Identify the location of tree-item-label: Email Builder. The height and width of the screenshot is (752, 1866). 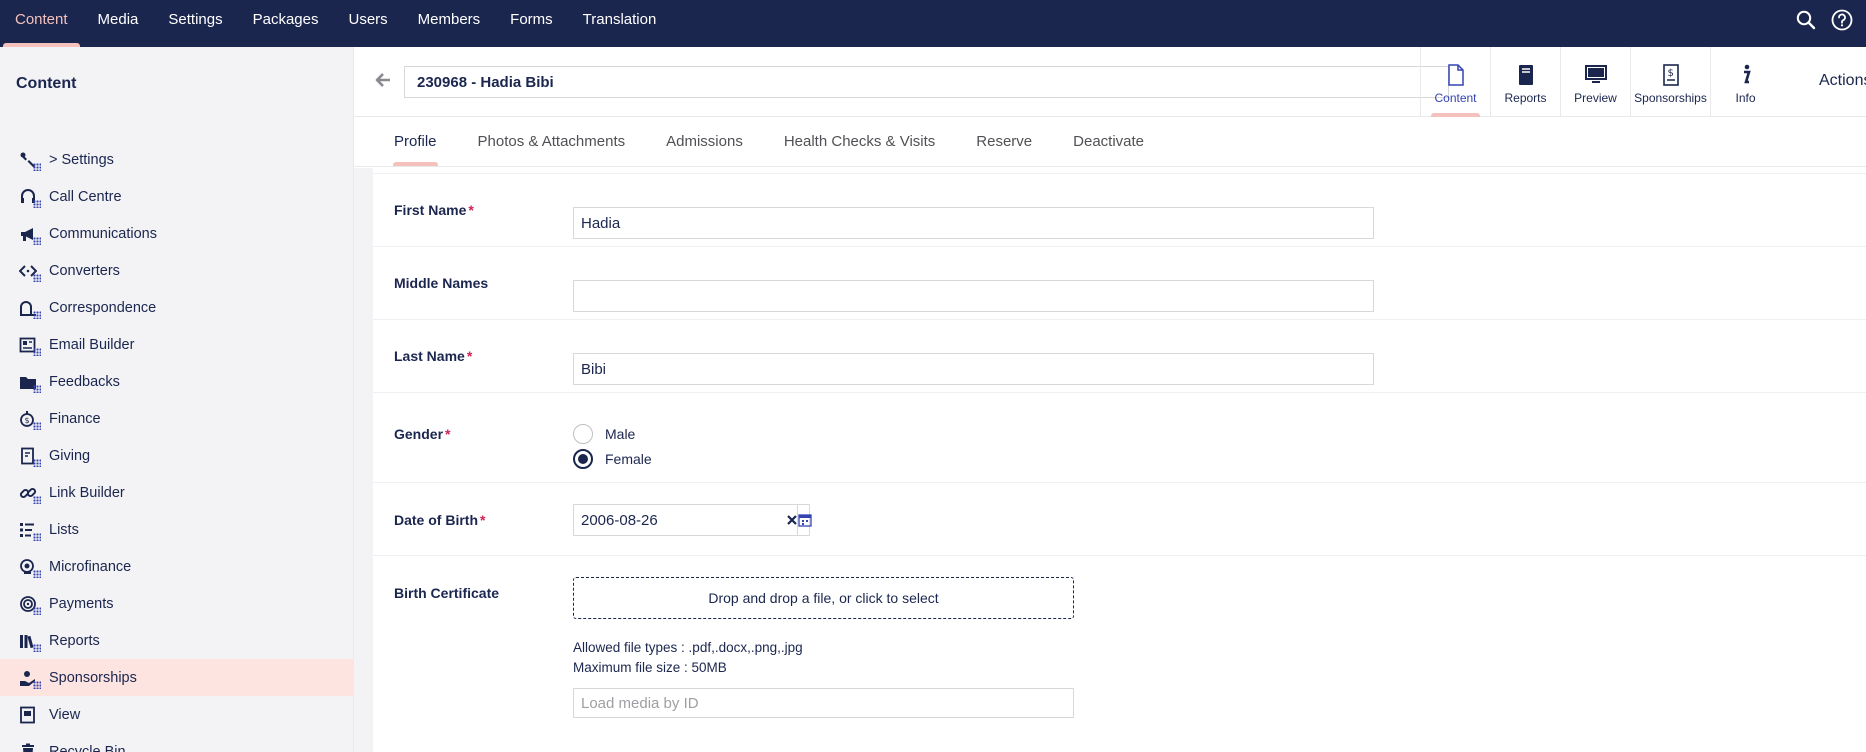
(92, 344).